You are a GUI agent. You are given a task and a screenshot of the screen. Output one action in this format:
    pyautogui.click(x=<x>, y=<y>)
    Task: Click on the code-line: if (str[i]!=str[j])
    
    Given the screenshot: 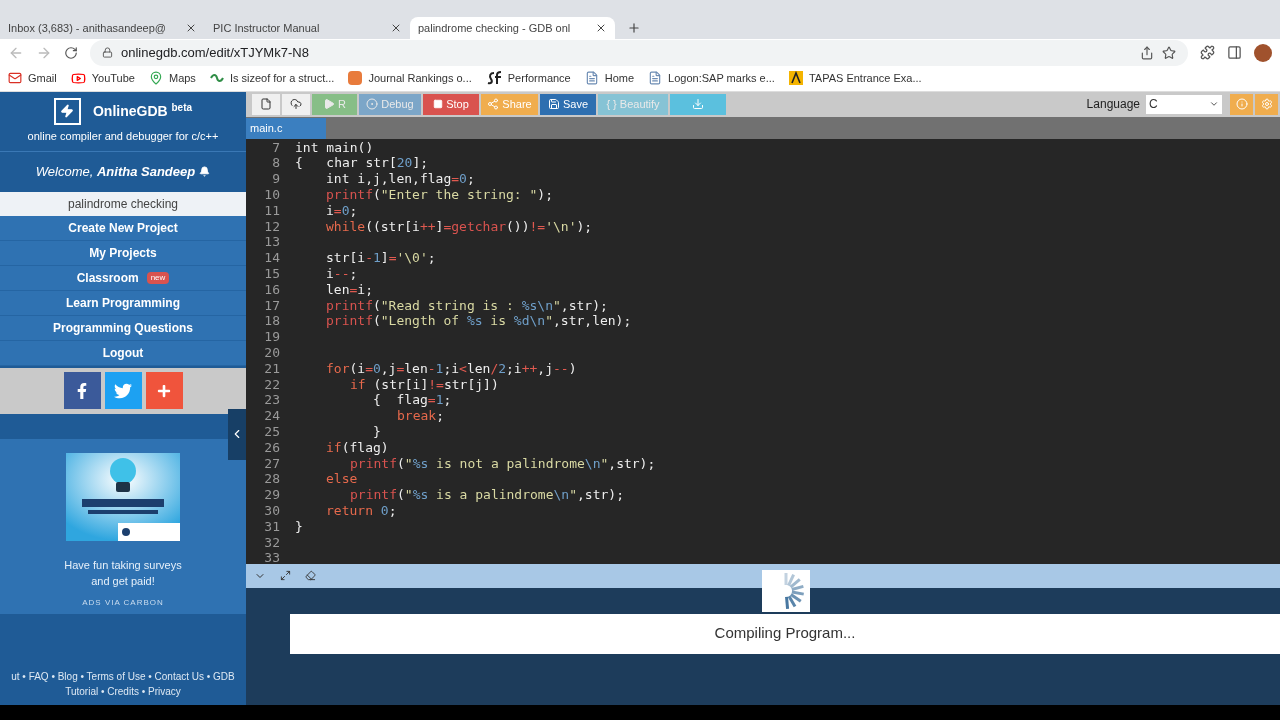 What is the action you would take?
    pyautogui.click(x=424, y=384)
    